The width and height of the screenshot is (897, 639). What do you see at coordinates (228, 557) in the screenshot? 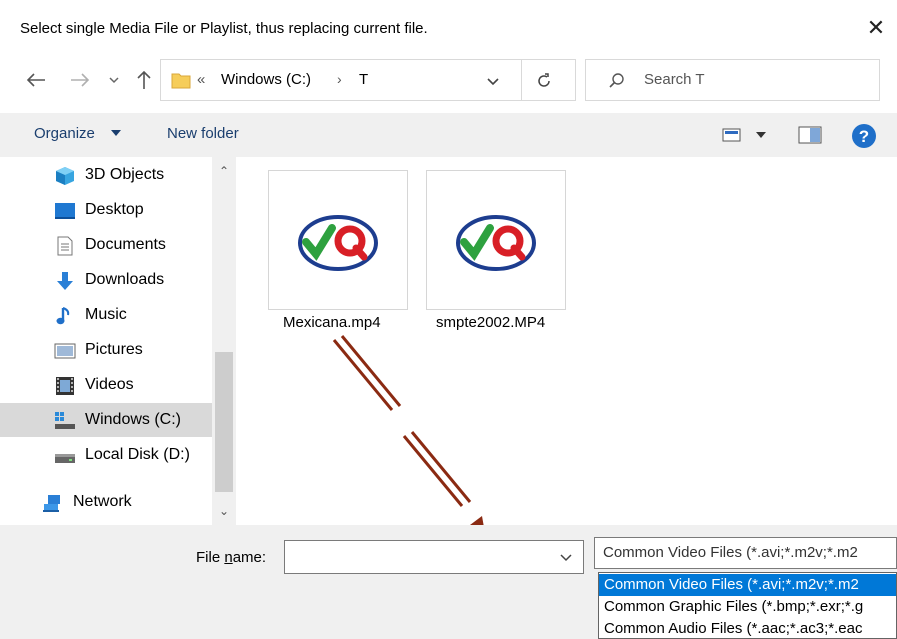
I see `label-accelerator: n` at bounding box center [228, 557].